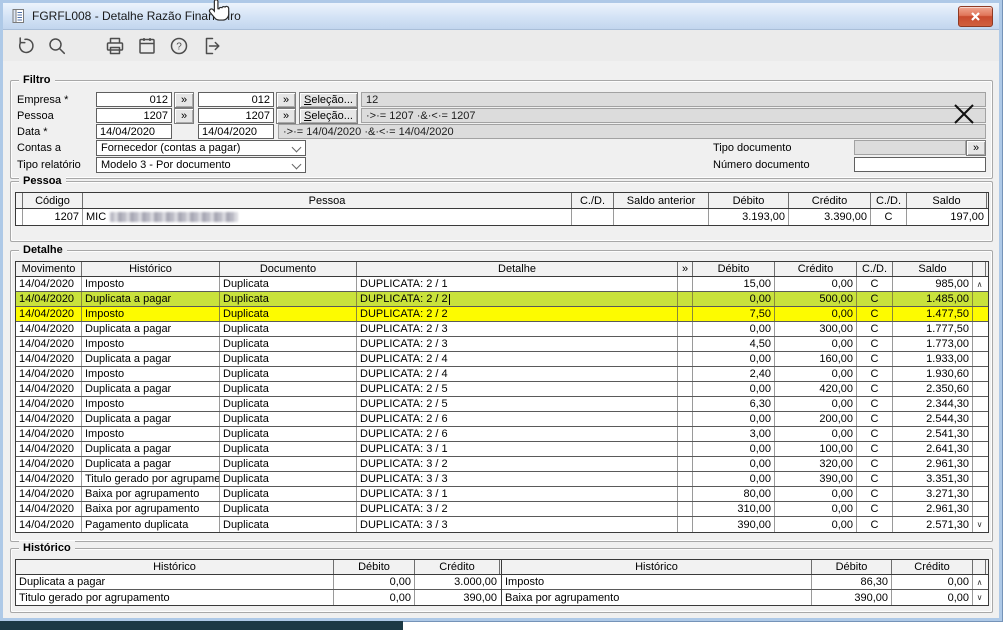 The height and width of the screenshot is (630, 1007). I want to click on empresa-to-input, so click(236, 99).